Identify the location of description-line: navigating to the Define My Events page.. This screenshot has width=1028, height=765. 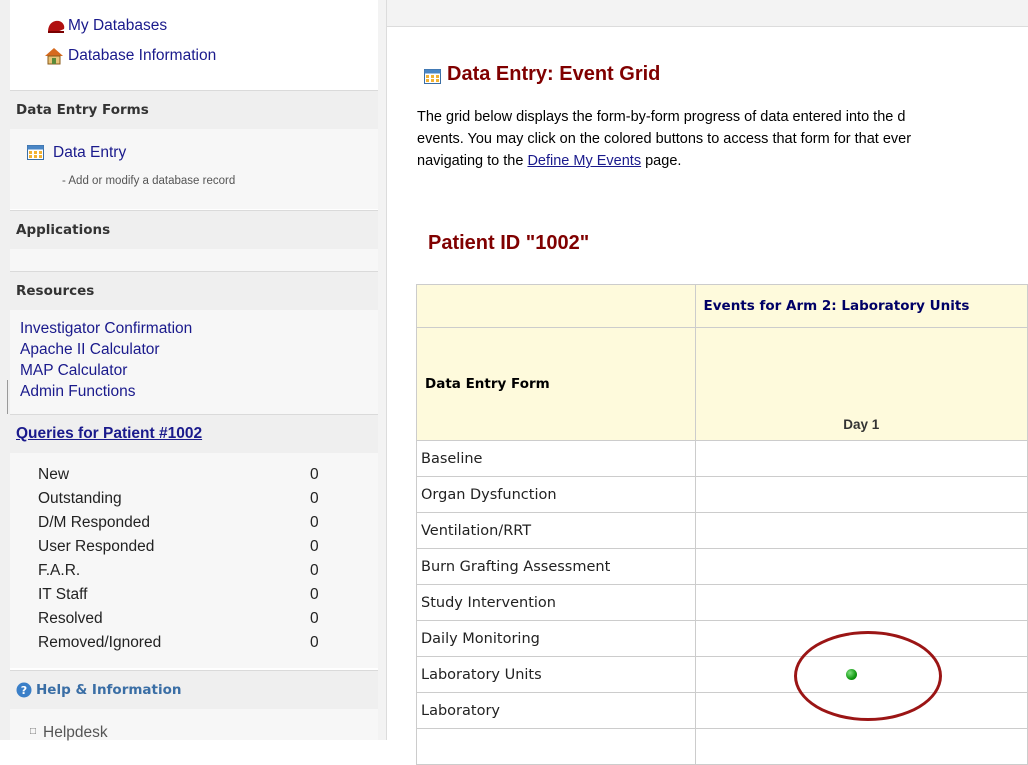
(549, 161).